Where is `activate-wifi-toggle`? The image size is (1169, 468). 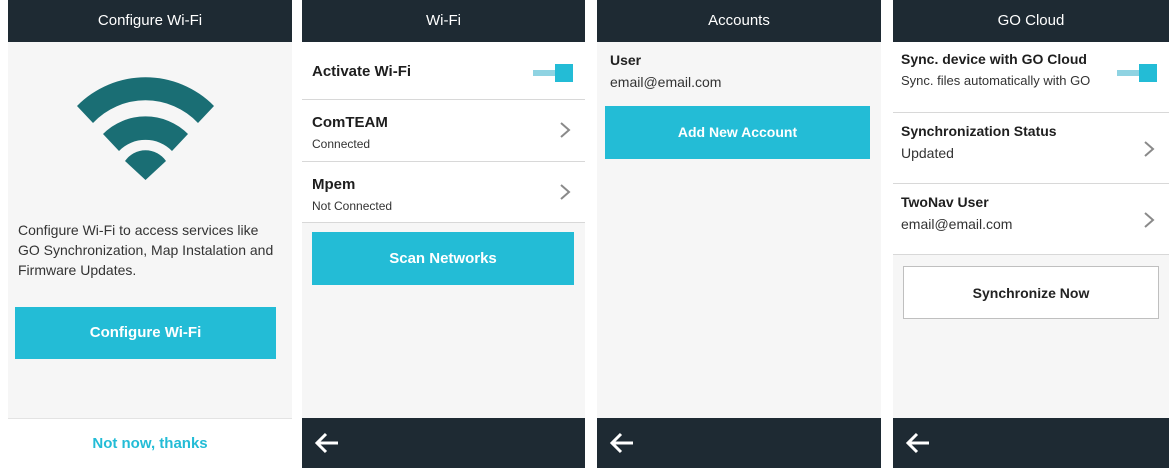 activate-wifi-toggle is located at coordinates (553, 73).